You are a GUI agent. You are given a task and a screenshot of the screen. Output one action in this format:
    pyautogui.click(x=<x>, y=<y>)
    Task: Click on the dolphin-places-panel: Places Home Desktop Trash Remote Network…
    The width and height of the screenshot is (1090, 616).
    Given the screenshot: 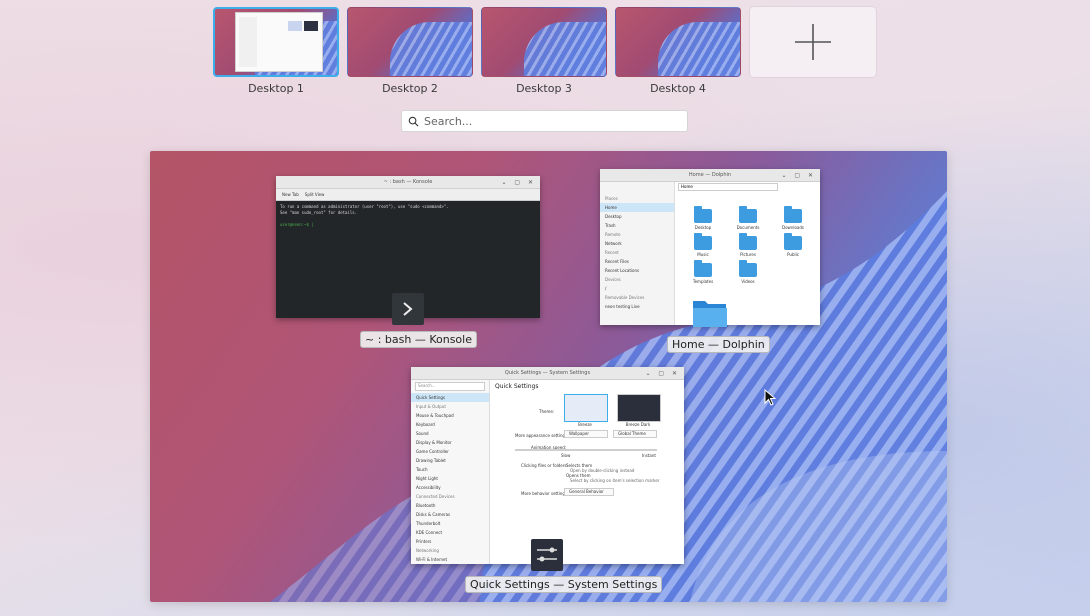 What is the action you would take?
    pyautogui.click(x=637, y=253)
    